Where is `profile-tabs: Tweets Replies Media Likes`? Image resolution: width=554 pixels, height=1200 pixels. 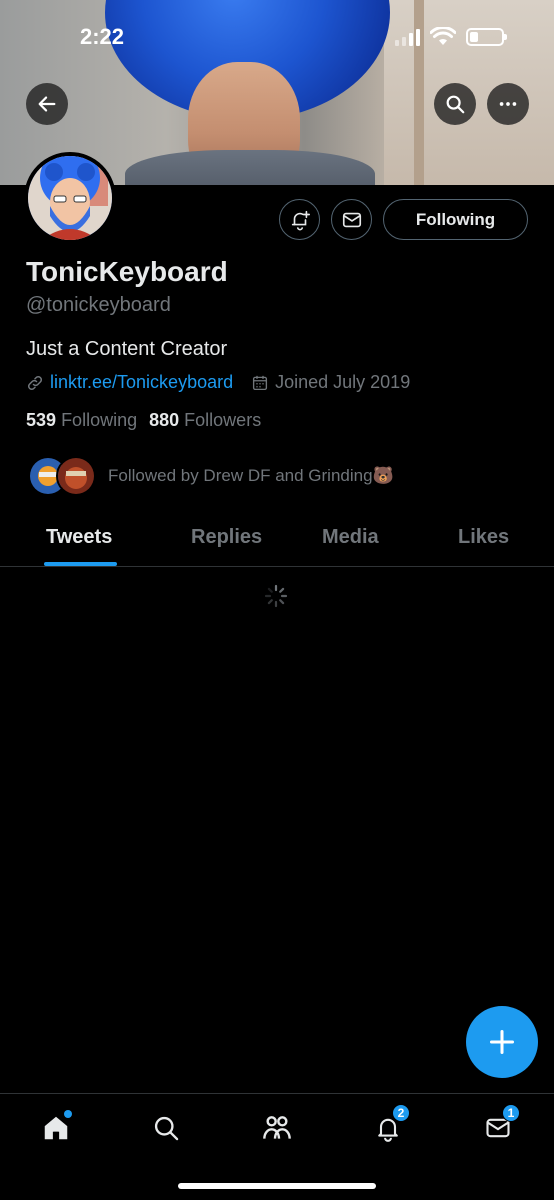 profile-tabs: Tweets Replies Media Likes is located at coordinates (277, 538).